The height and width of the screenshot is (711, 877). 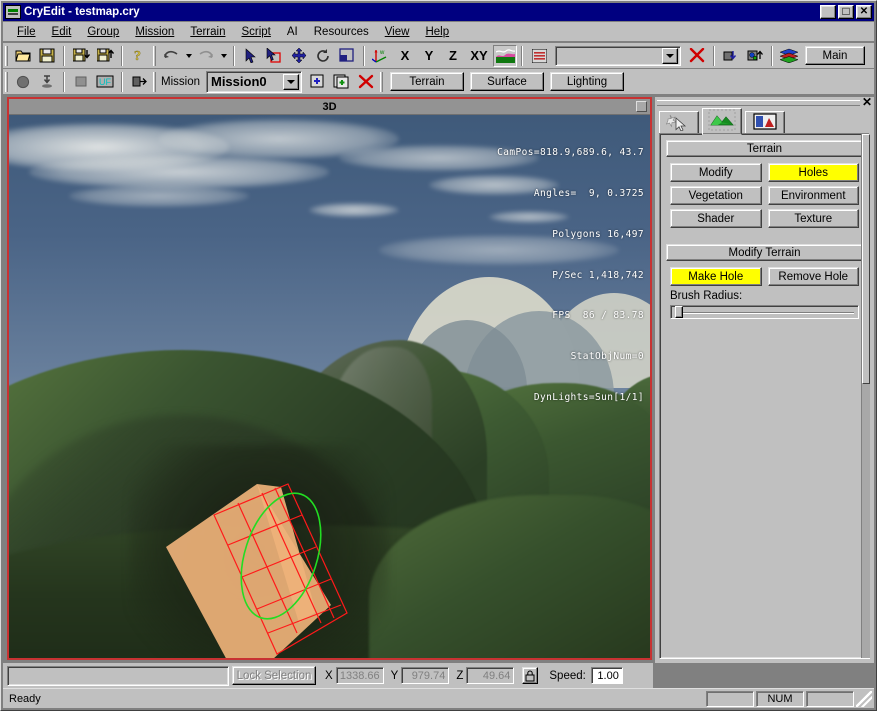 I want to click on goto-selection-icon, so click(x=731, y=56).